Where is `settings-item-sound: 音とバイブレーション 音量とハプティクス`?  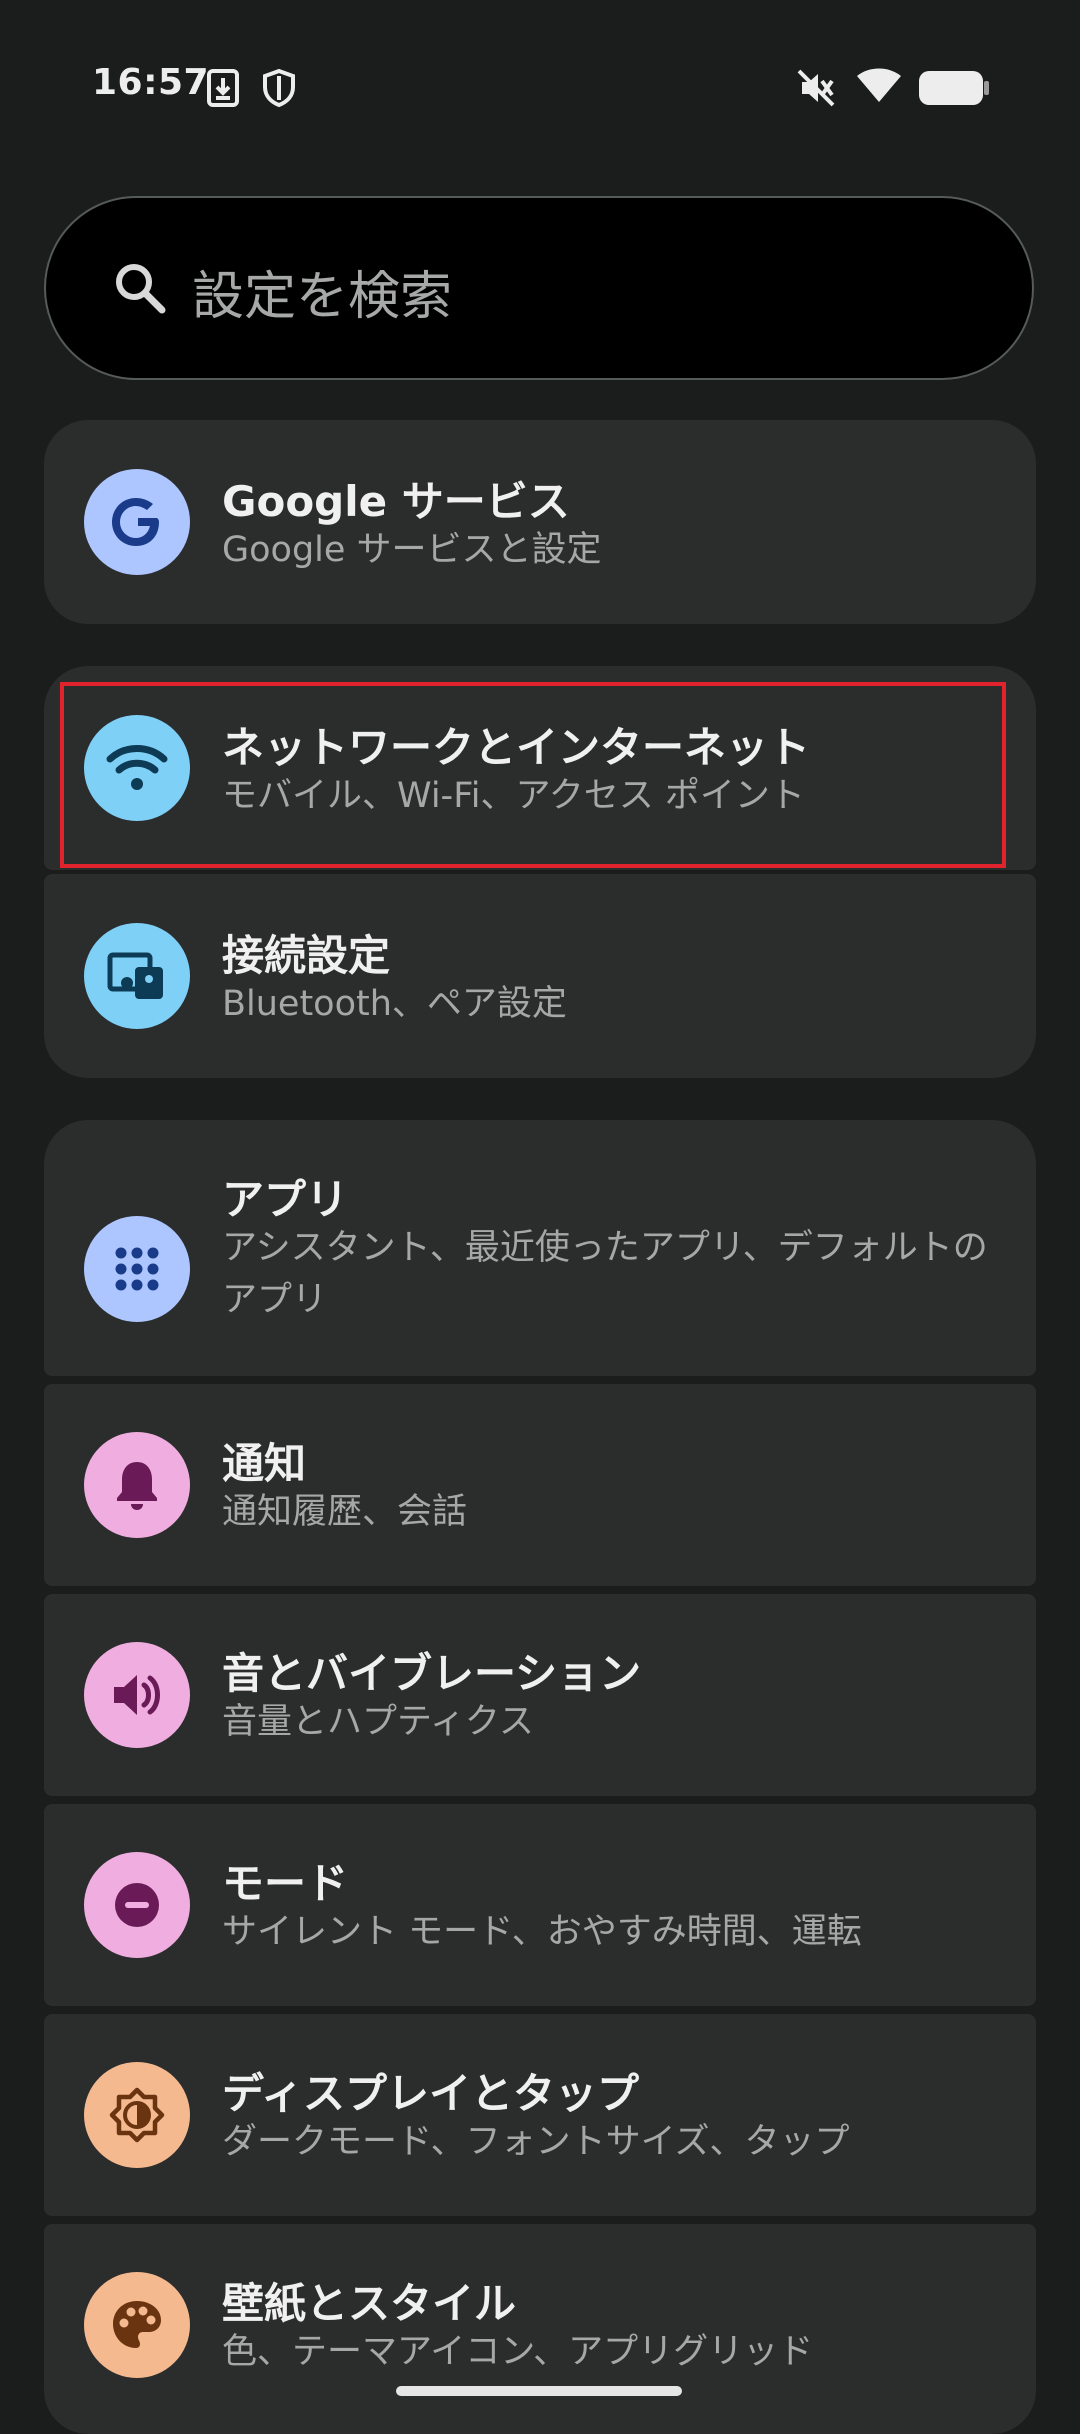
settings-item-sound: 音とバイブレーション 音量とハプティクス is located at coordinates (540, 1695).